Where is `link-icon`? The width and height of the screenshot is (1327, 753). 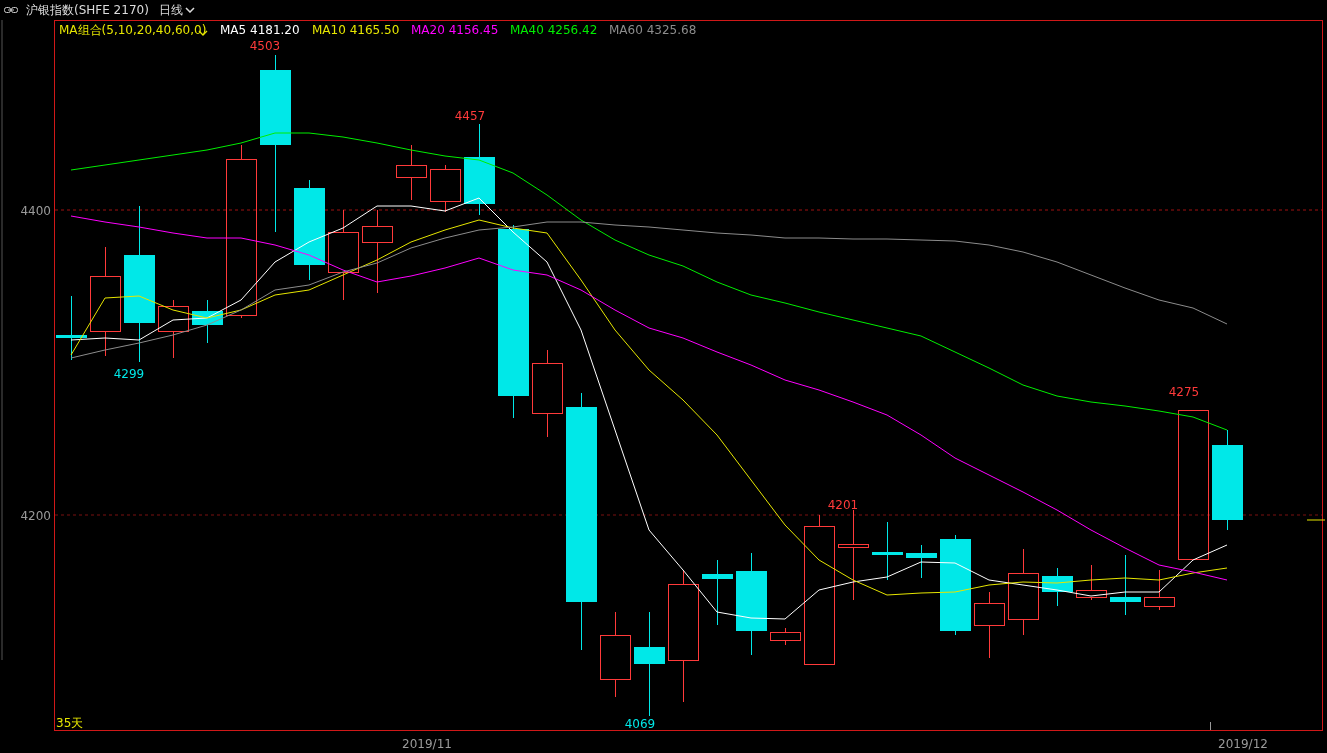 link-icon is located at coordinates (11, 10).